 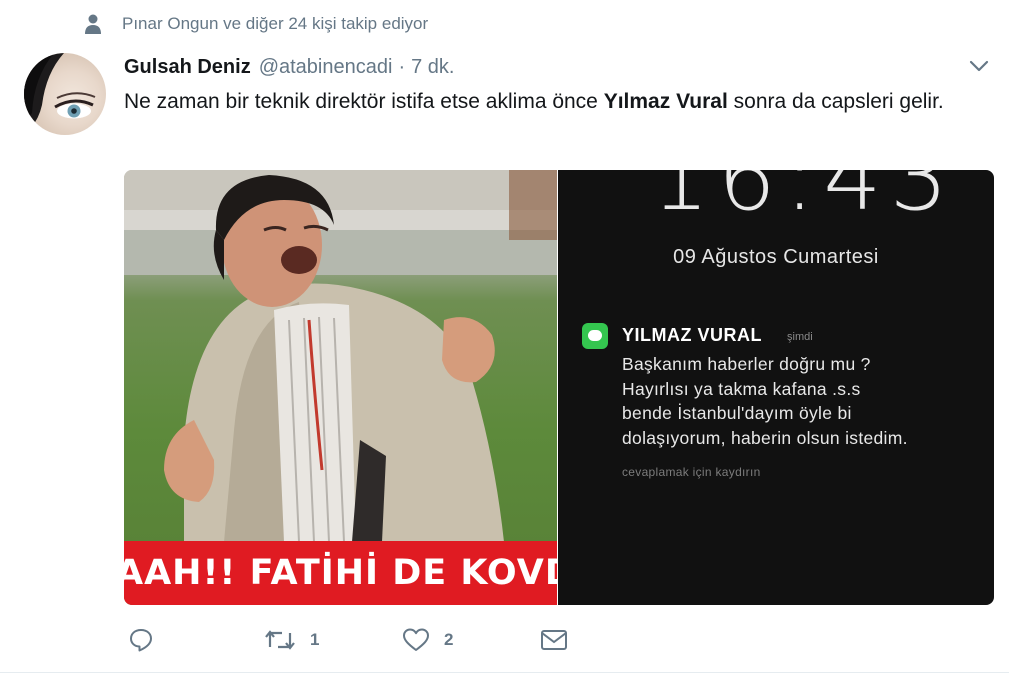 I want to click on divider, so click(x=504, y=672).